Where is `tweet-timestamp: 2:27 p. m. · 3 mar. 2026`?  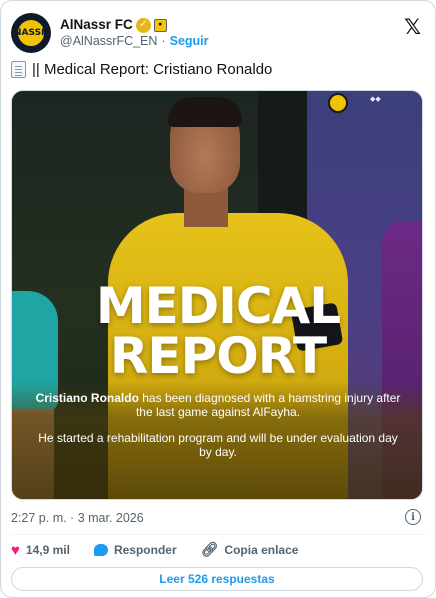 tweet-timestamp: 2:27 p. m. · 3 mar. 2026 is located at coordinates (77, 518).